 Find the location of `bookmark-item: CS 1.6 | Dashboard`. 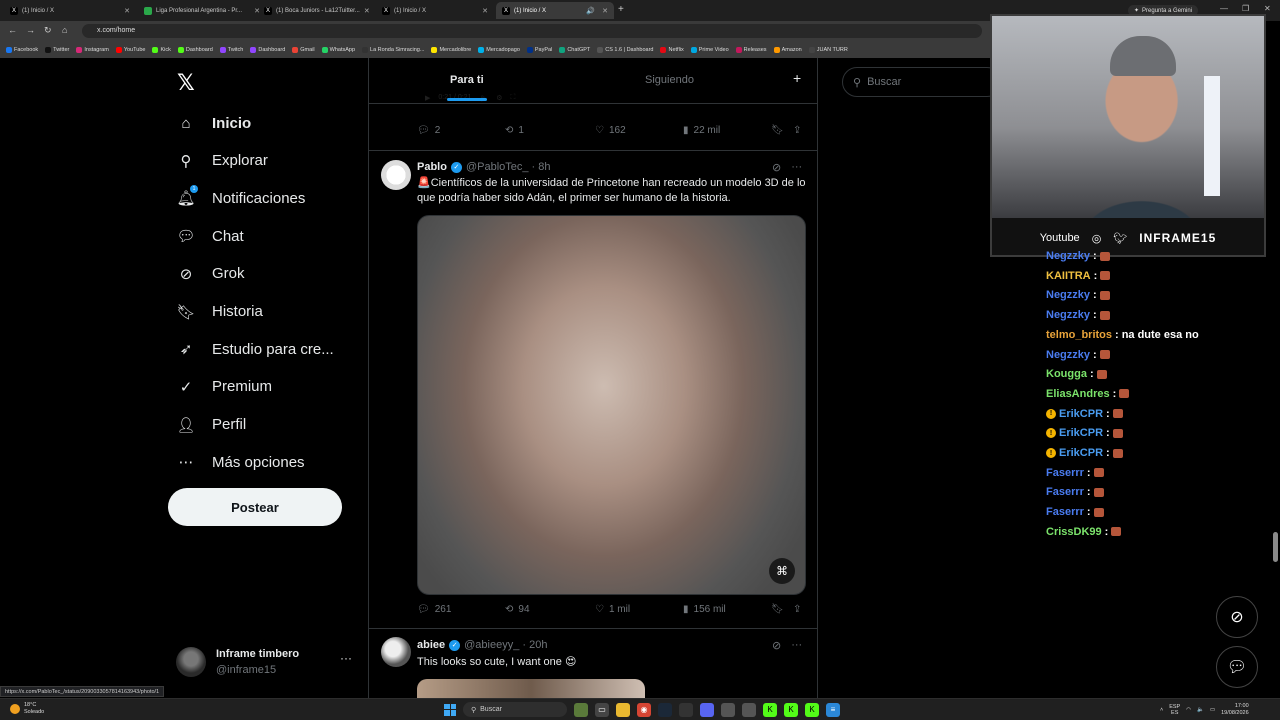

bookmark-item: CS 1.6 | Dashboard is located at coordinates (625, 49).